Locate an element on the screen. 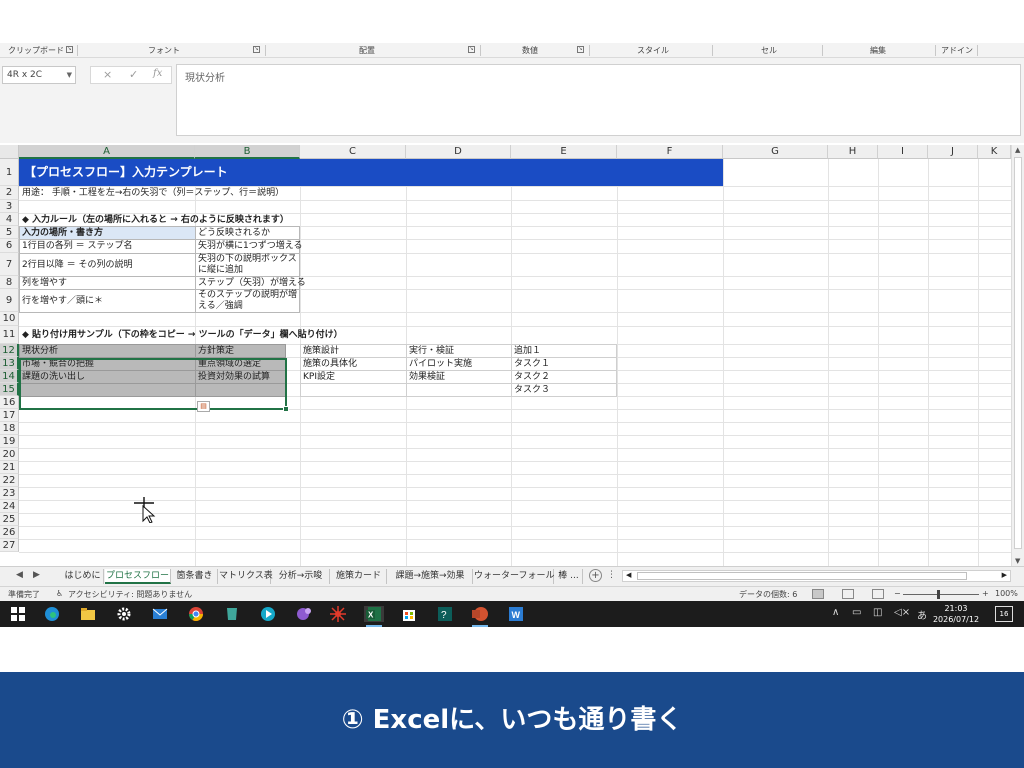  row-header-20: 20 is located at coordinates (9, 454).